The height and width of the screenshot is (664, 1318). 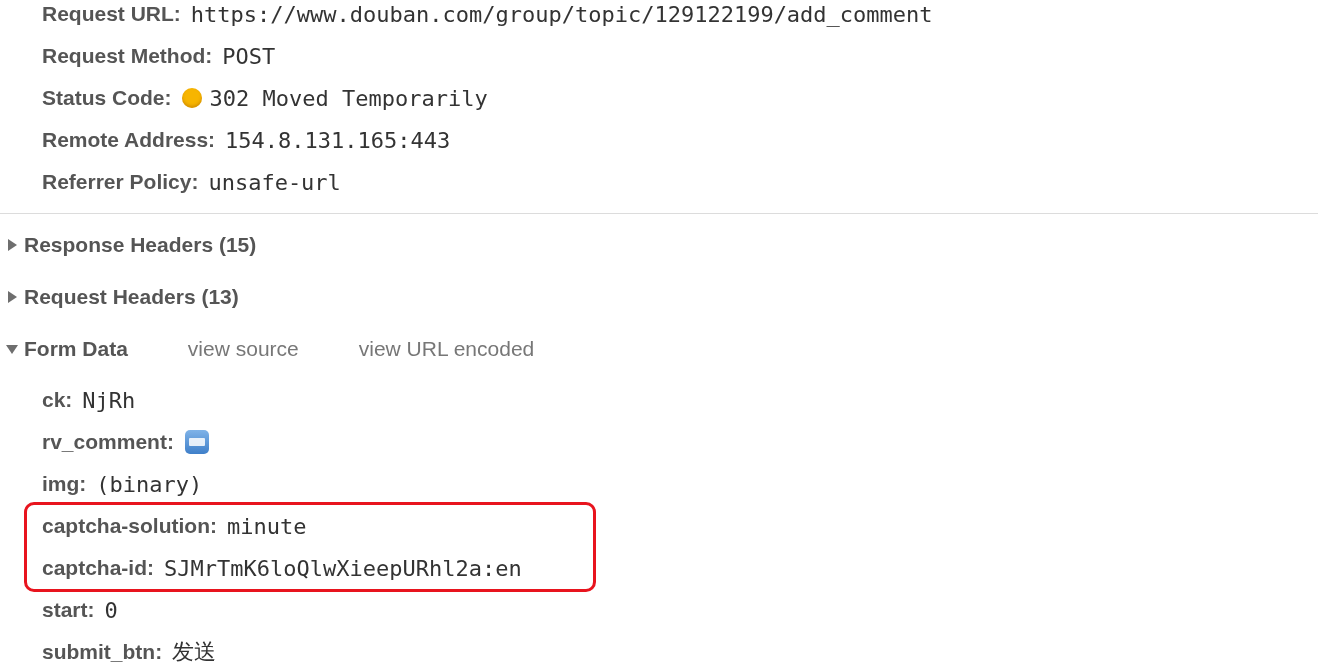 I want to click on form-field-name: img:, so click(x=64, y=484).